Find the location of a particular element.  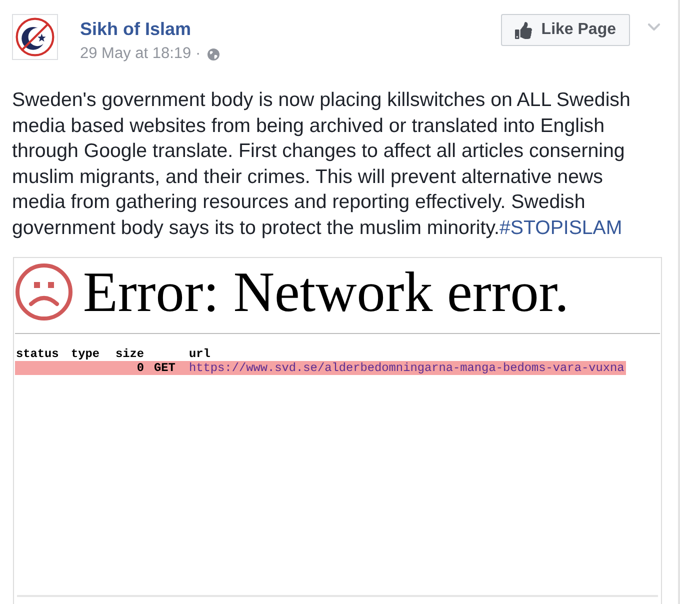

thumbs-up-icon is located at coordinates (523, 30).